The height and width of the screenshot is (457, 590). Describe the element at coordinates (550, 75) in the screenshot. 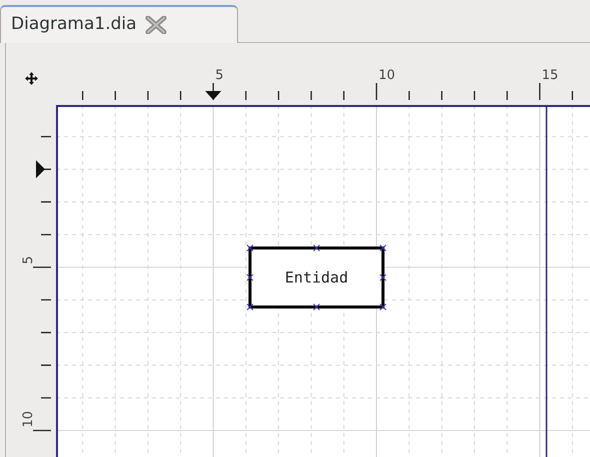

I see `ruler-label: 15` at that location.